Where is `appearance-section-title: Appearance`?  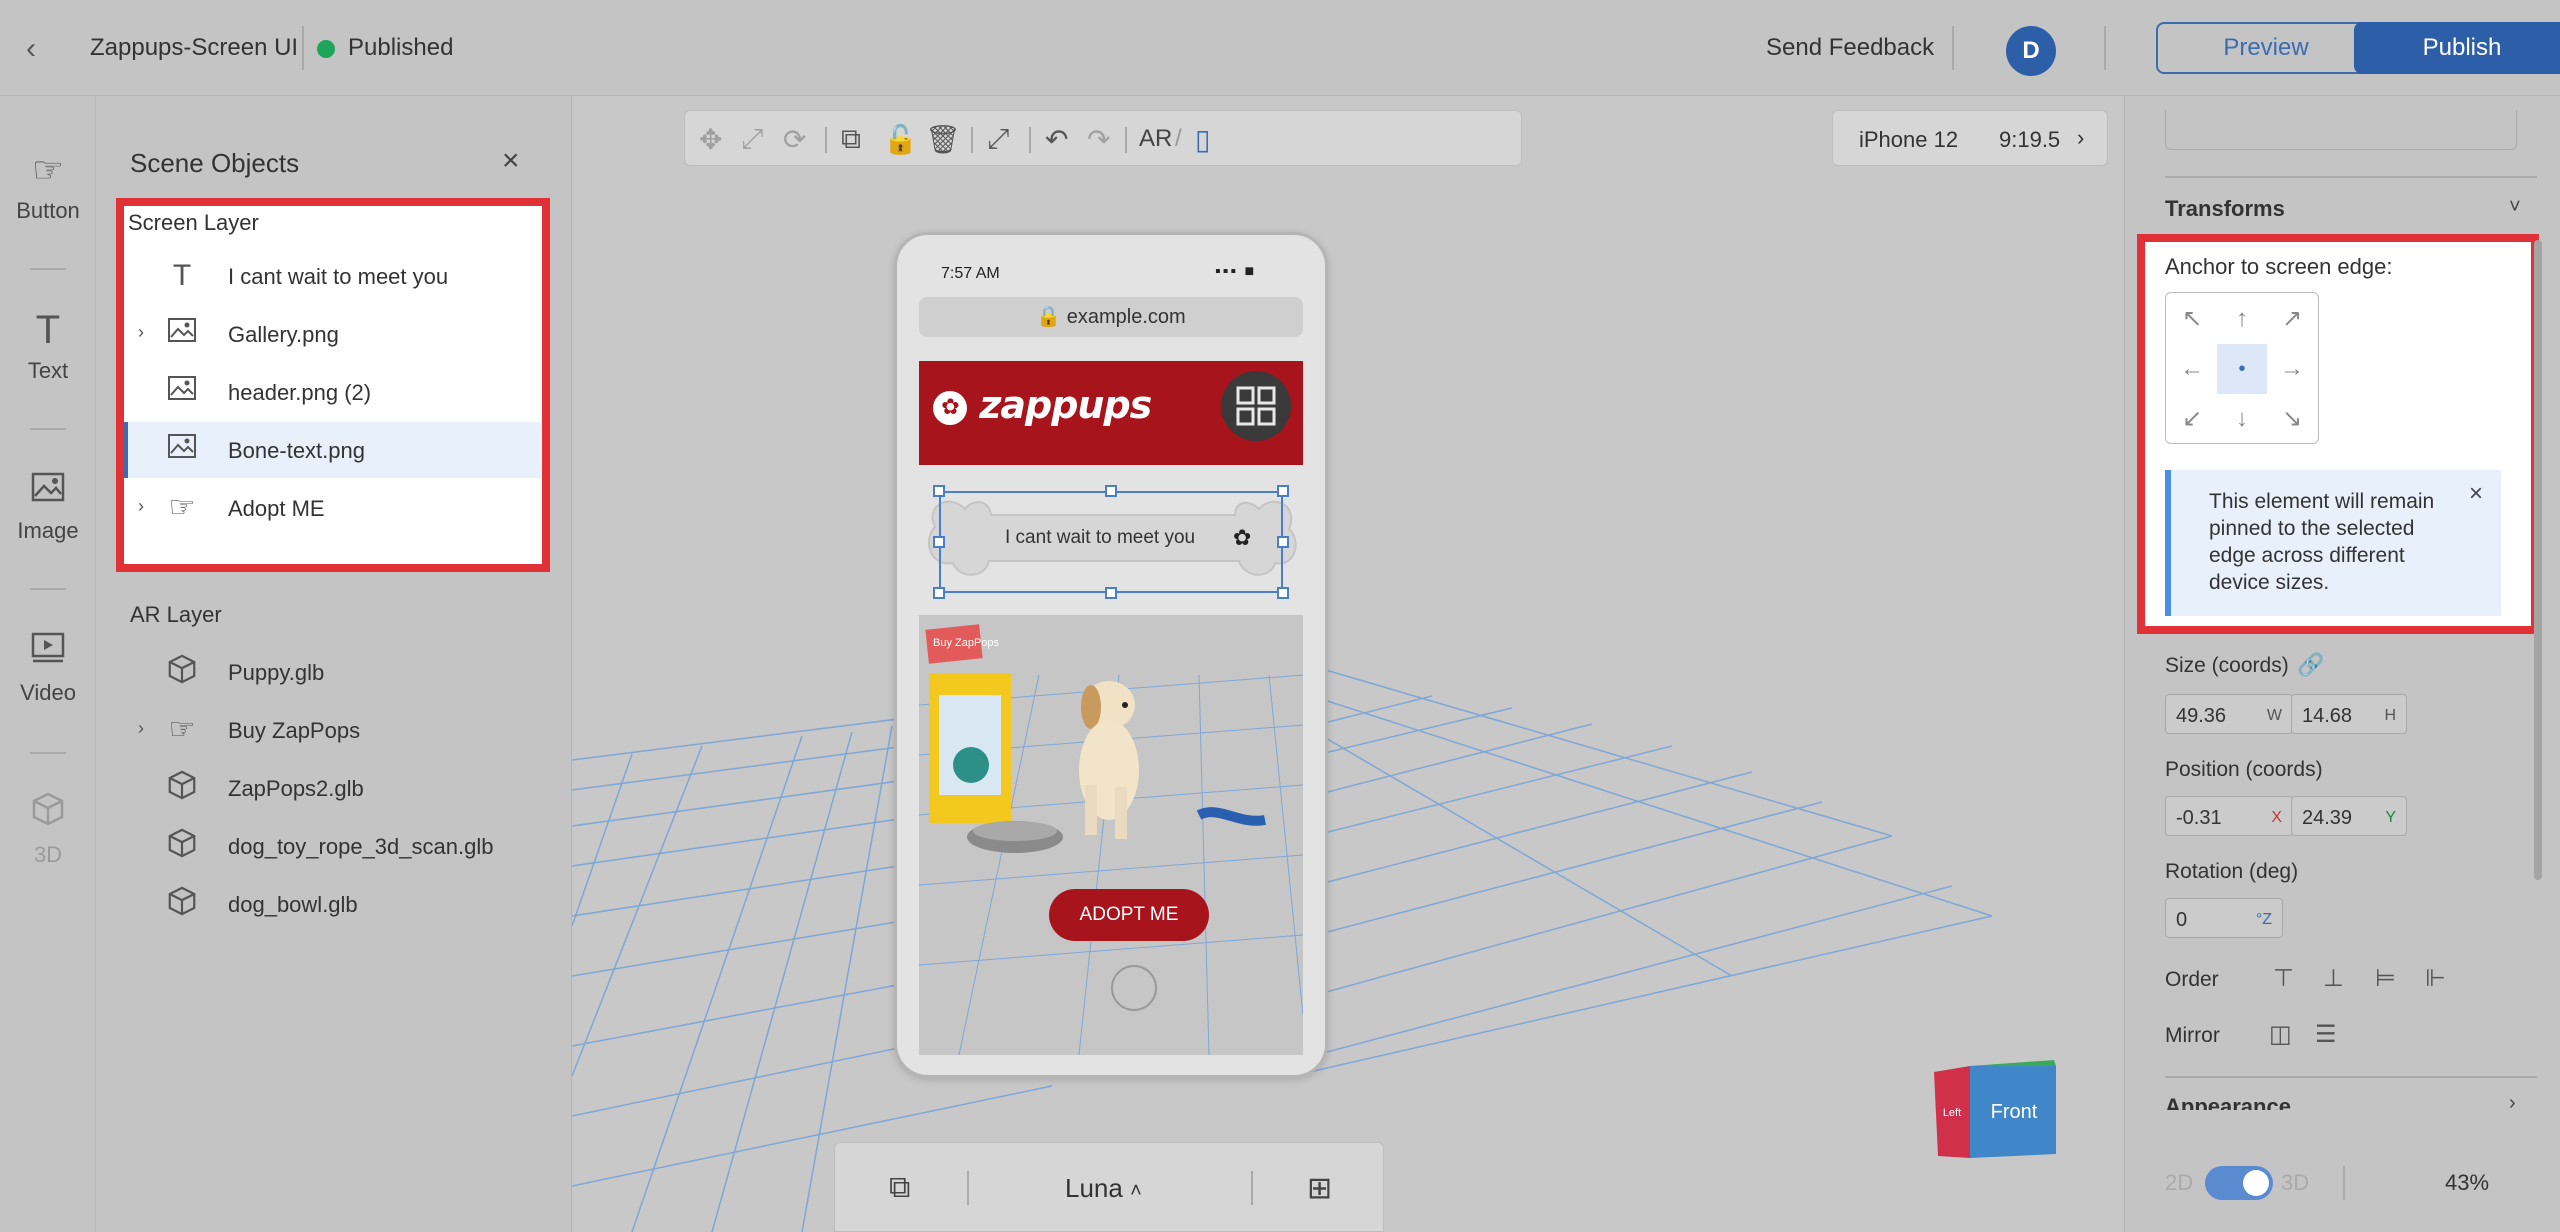 appearance-section-title: Appearance is located at coordinates (2228, 1102).